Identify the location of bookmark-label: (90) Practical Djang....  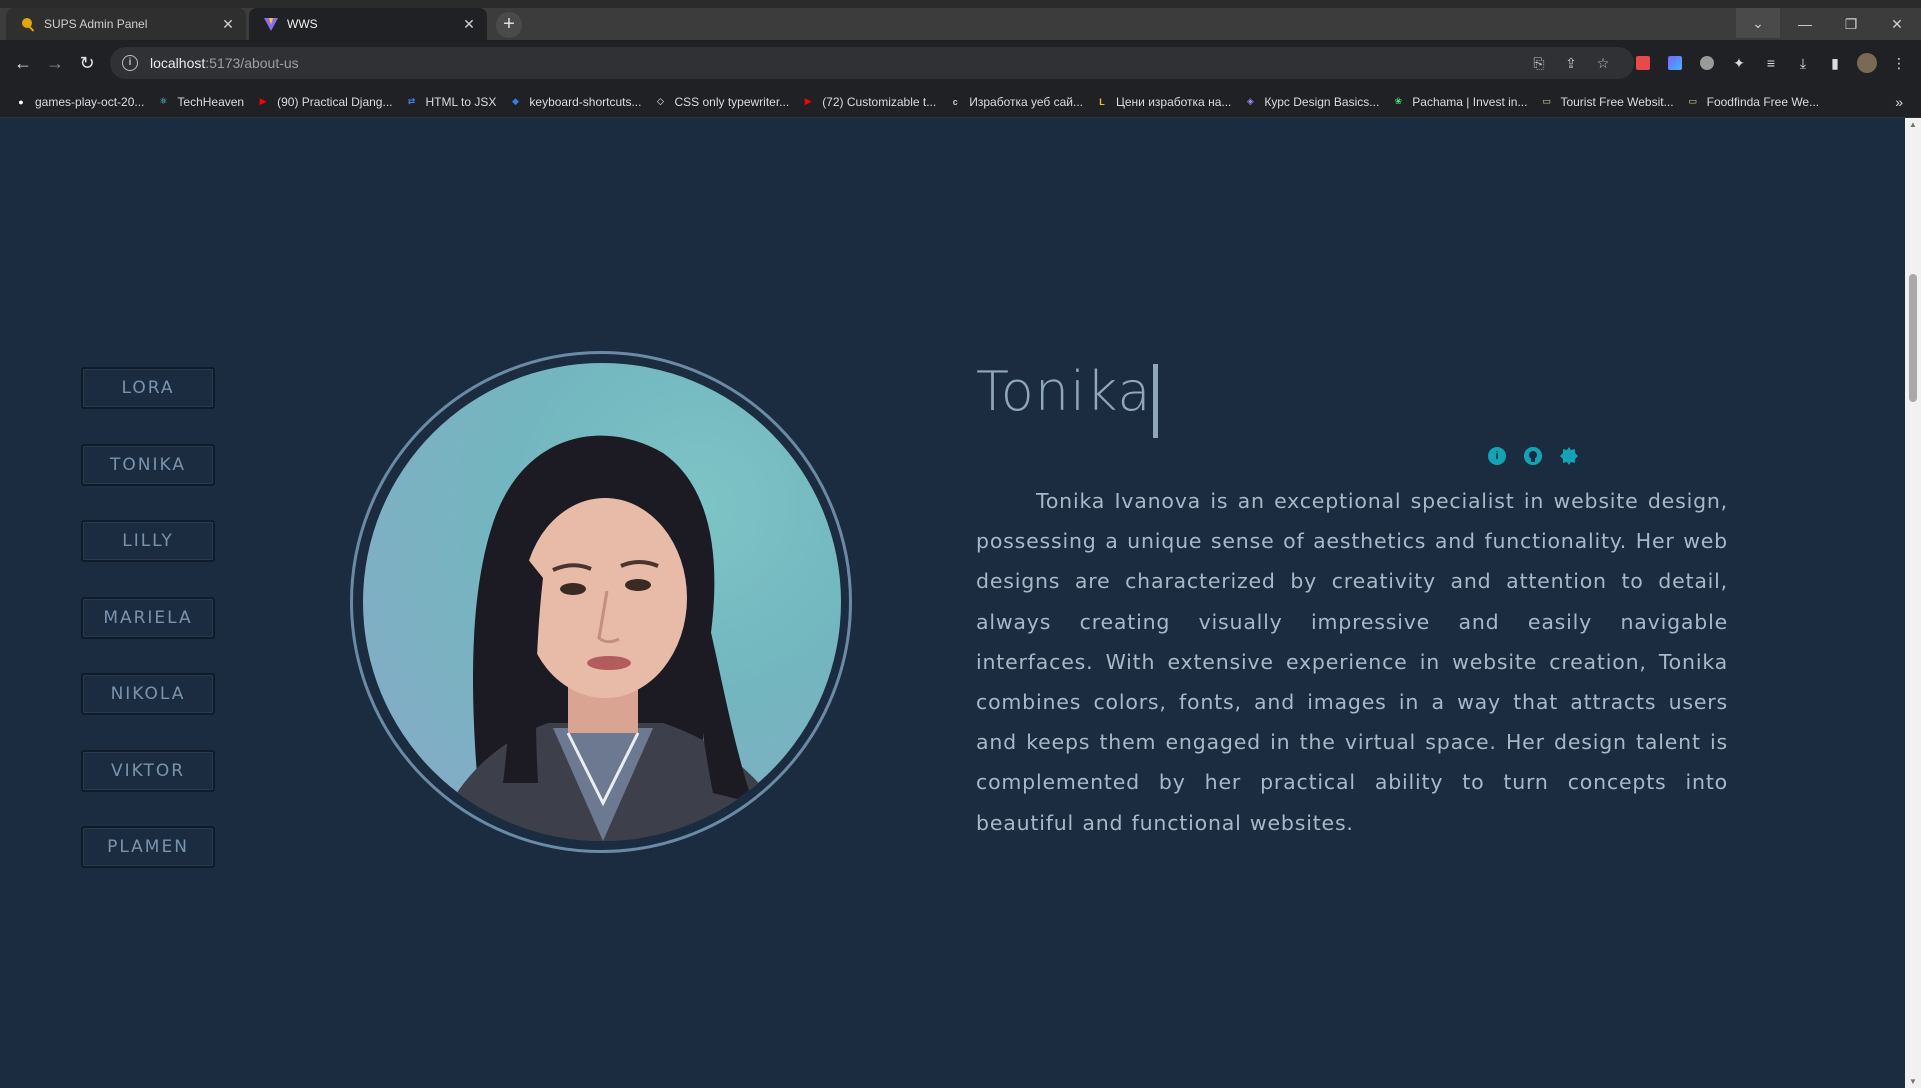
(335, 101).